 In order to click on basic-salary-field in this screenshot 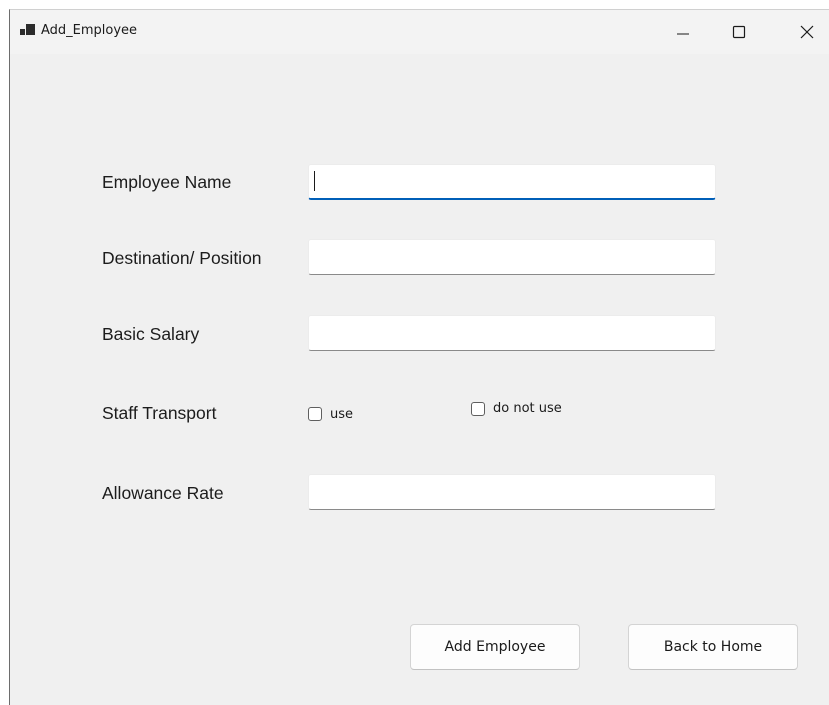, I will do `click(512, 333)`.